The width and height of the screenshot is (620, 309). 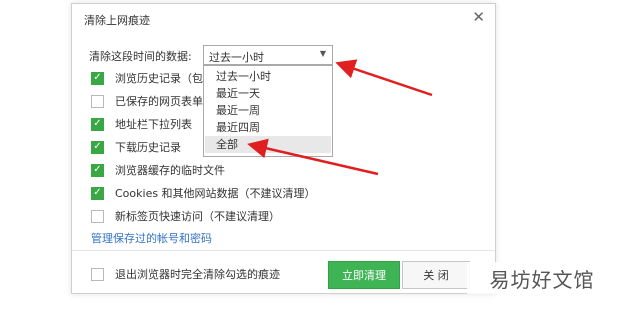 I want to click on range-option-week: 最近一周, so click(x=268, y=110).